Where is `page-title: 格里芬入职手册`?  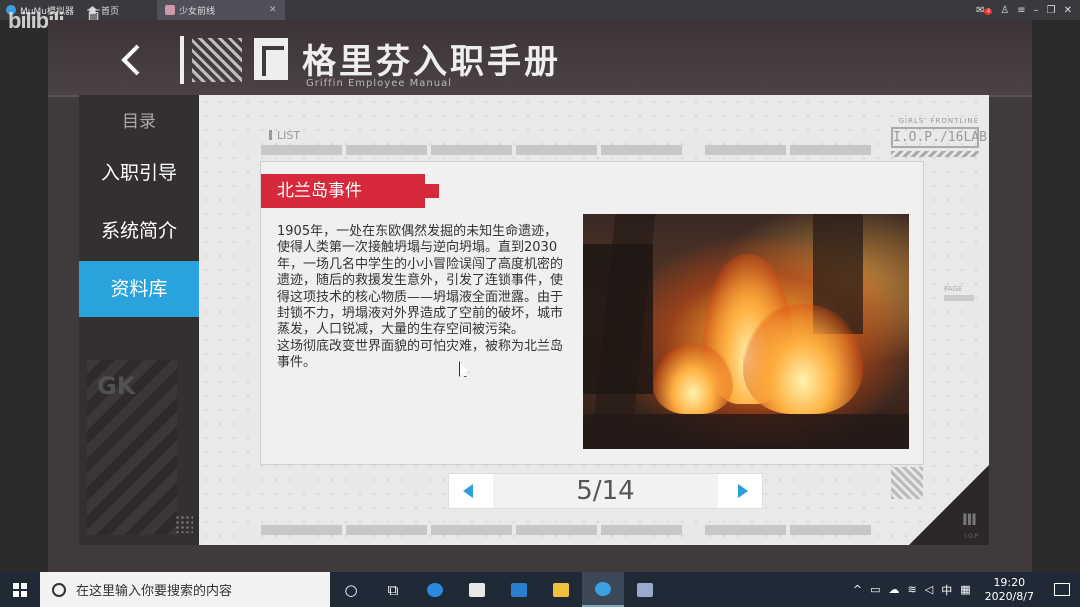 page-title: 格里芬入职手册 is located at coordinates (431, 62).